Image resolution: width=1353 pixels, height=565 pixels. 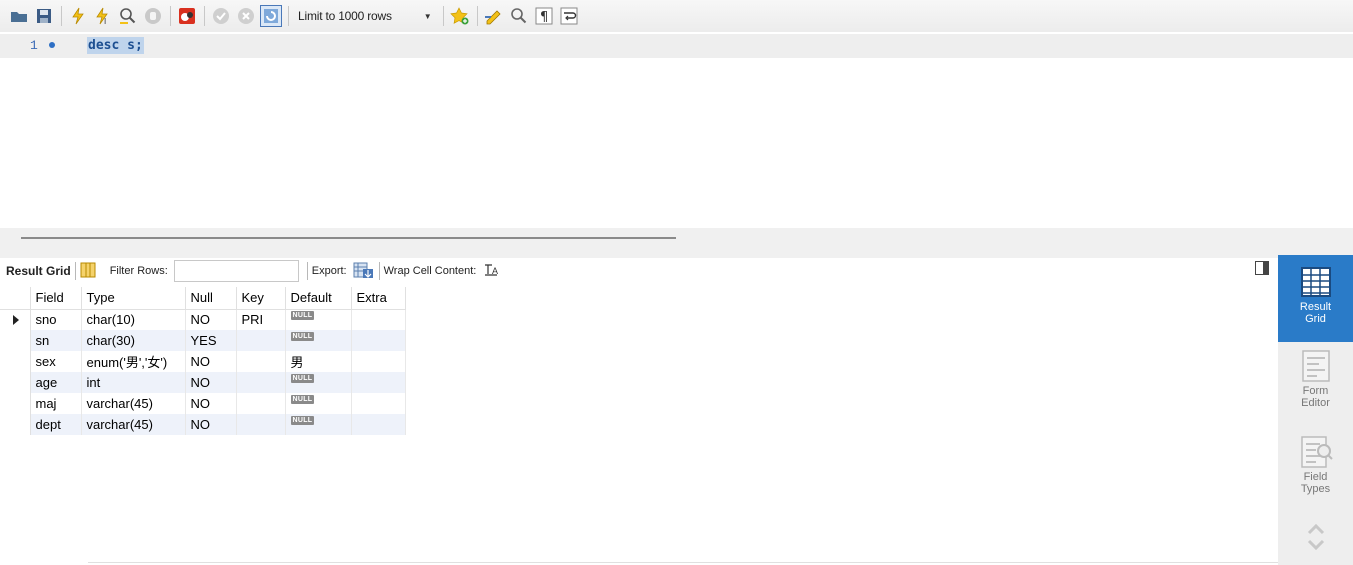 I want to click on line-number: 1, so click(x=34, y=45).